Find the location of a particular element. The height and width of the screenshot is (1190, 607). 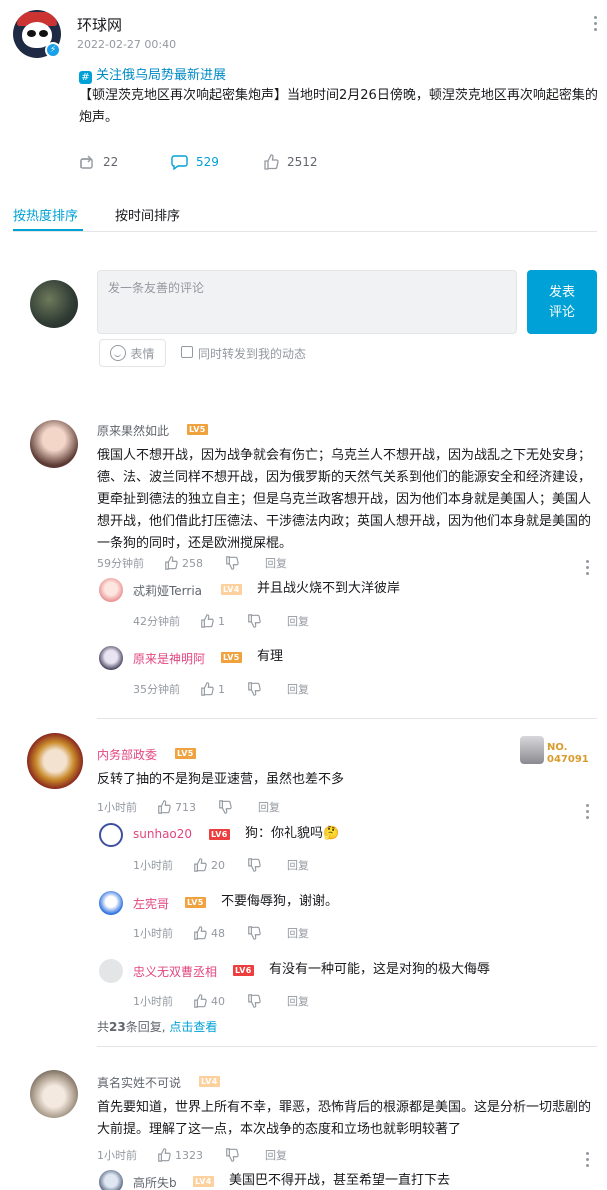

reply-user-name: 左宪哥 is located at coordinates (151, 903).